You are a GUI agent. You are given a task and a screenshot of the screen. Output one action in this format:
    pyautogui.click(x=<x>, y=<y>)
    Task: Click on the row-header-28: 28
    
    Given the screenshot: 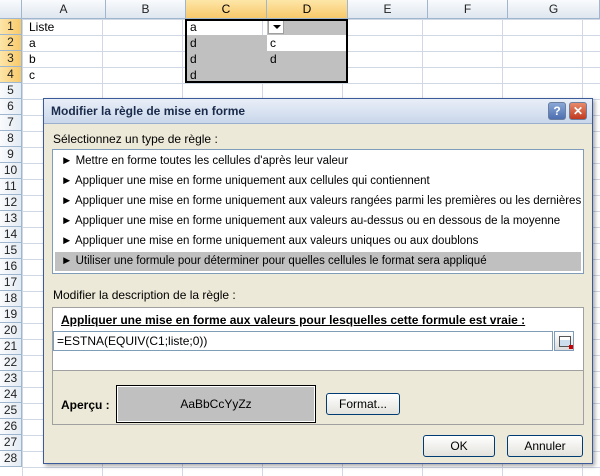 What is the action you would take?
    pyautogui.click(x=11, y=459)
    